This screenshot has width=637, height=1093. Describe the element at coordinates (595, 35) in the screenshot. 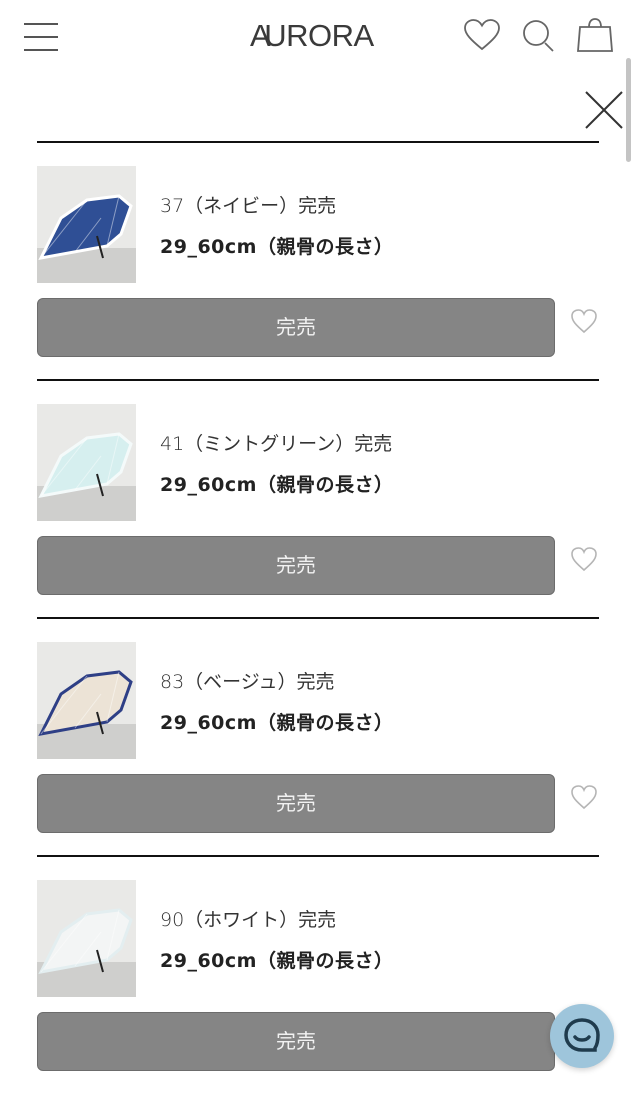

I see `shopping-bag-icon` at that location.